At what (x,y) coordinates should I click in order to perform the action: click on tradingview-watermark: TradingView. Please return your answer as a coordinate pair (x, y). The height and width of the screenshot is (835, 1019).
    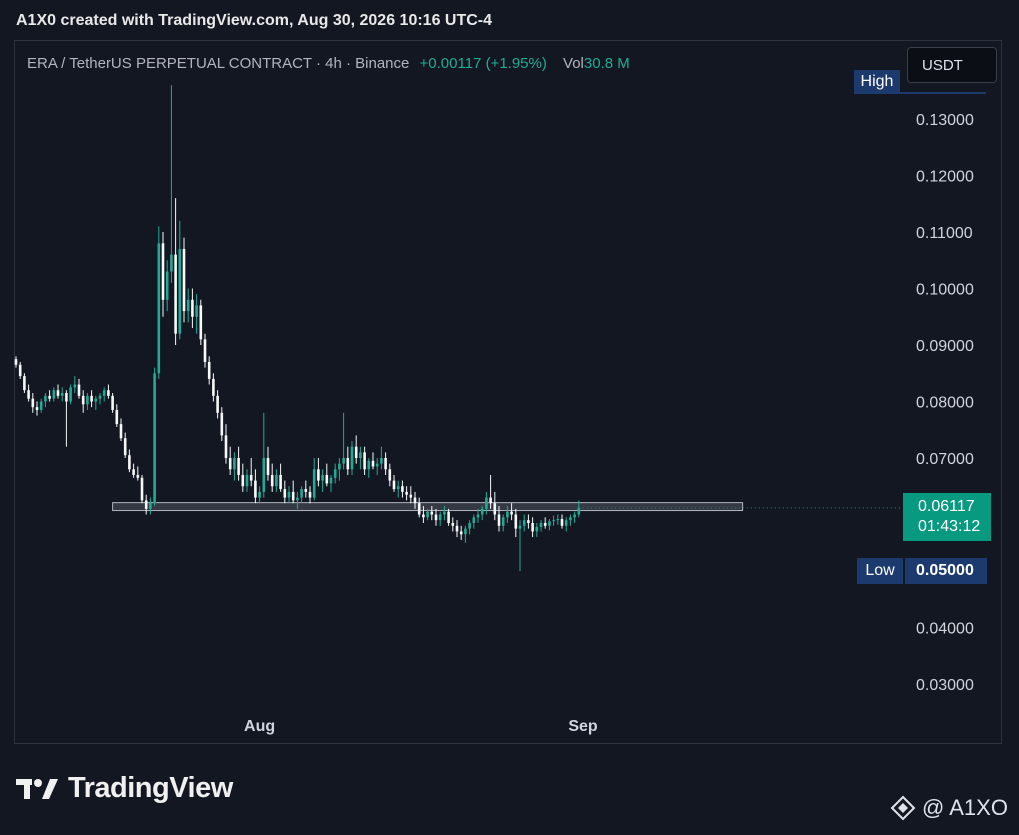
    Looking at the image, I should click on (124, 788).